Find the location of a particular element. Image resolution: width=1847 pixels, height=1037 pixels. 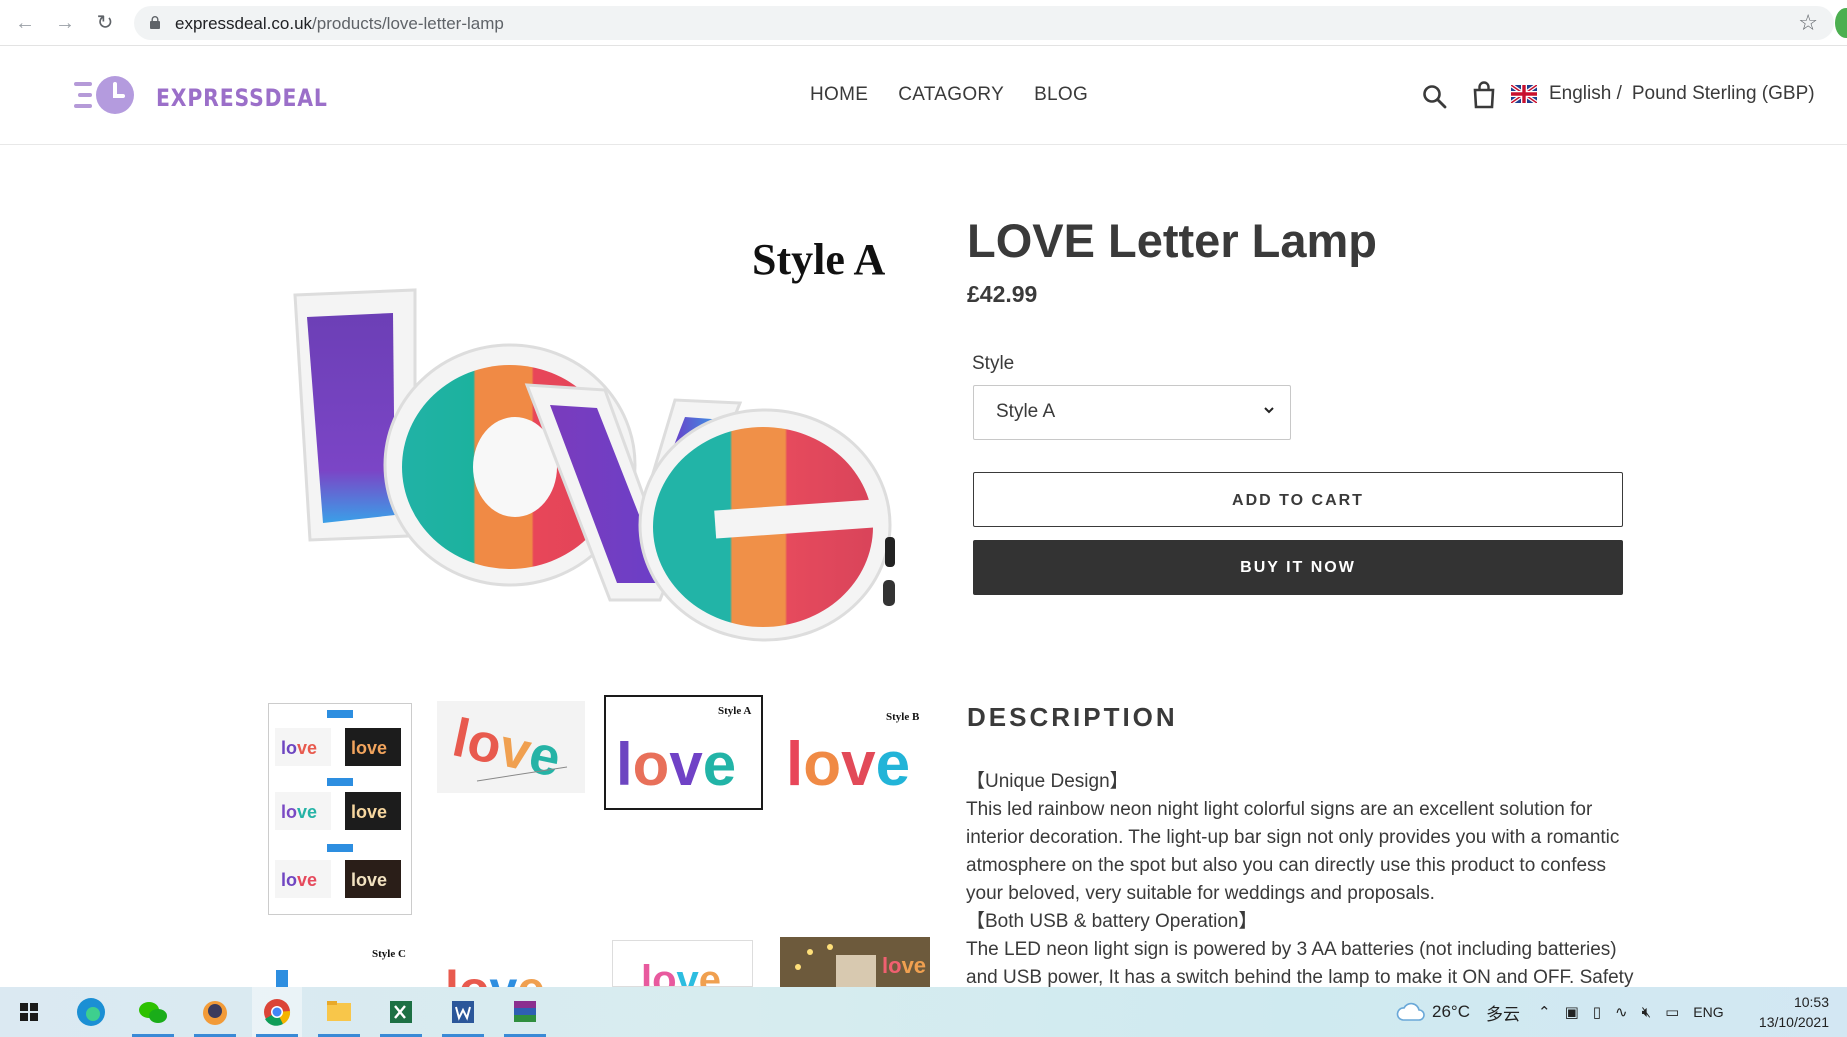

add-to-cart-button: ADD TO CART is located at coordinates (1298, 499).